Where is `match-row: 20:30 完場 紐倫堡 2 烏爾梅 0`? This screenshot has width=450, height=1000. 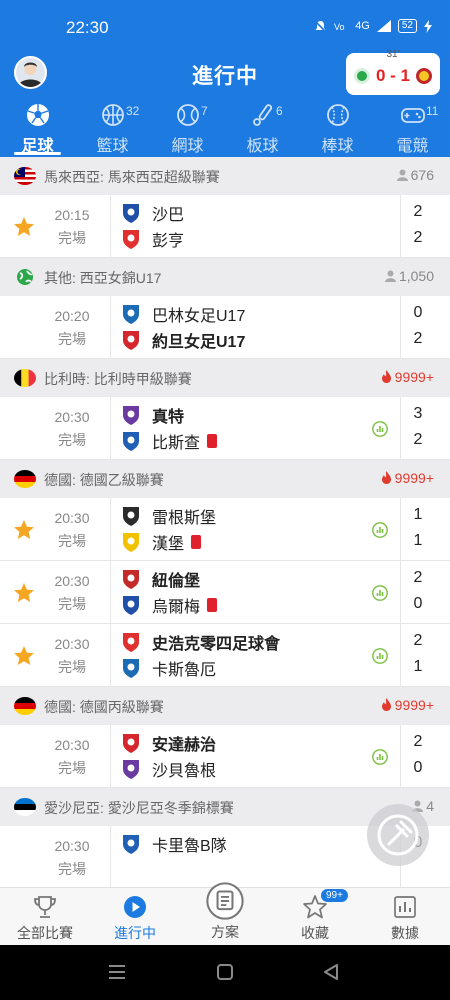
match-row: 20:30 完場 紐倫堡 2 烏爾梅 0 is located at coordinates (225, 592).